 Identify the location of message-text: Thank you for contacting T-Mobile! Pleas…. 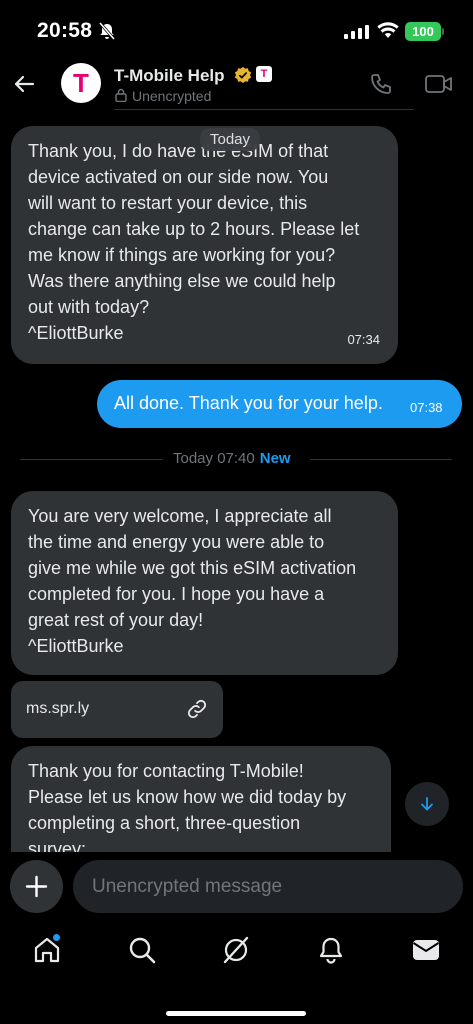
(187, 806).